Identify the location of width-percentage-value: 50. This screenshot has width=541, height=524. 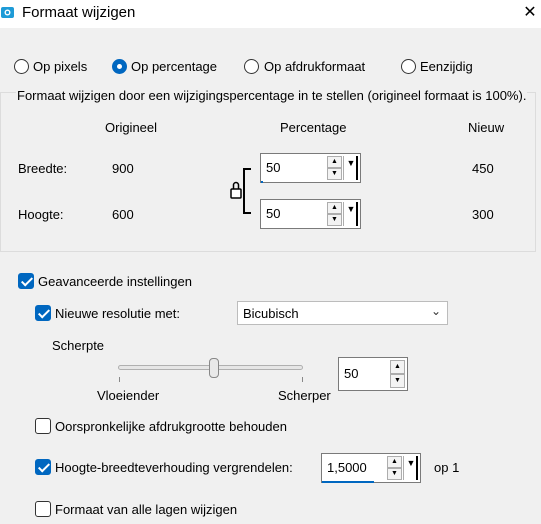
(273, 167).